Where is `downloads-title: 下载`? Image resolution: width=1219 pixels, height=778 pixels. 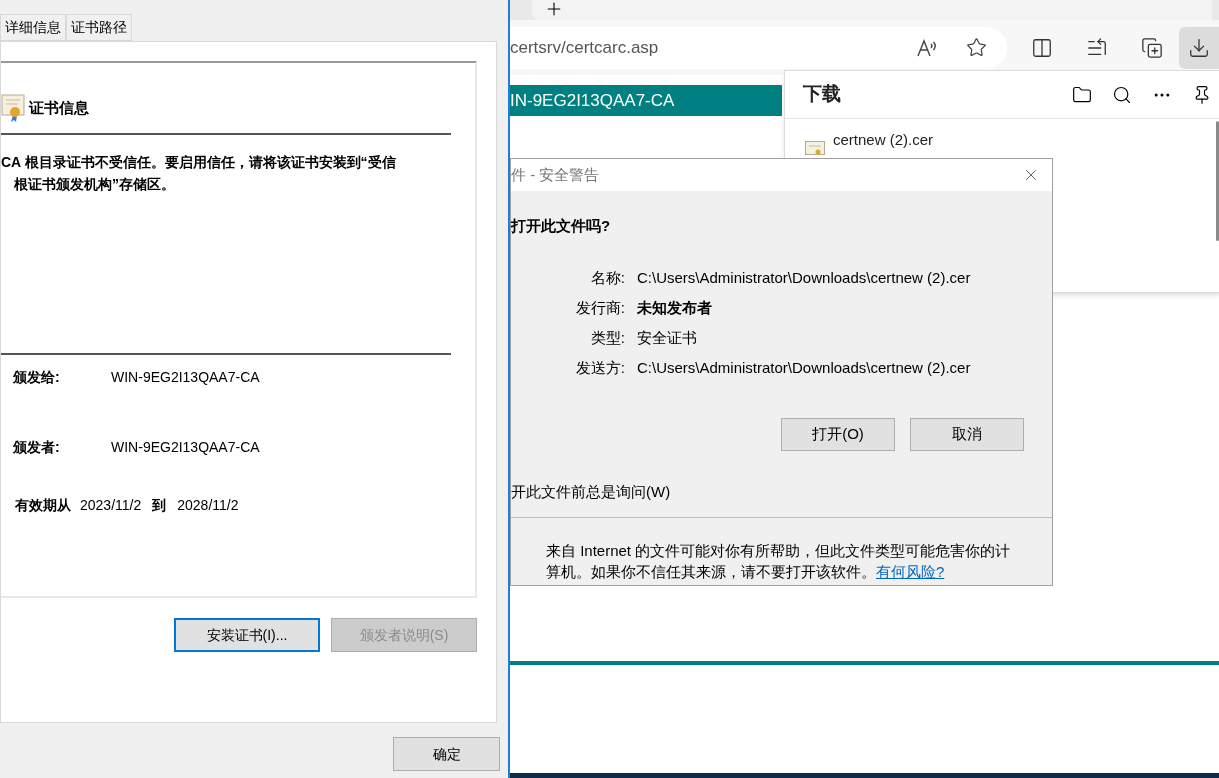
downloads-title: 下载 is located at coordinates (822, 94).